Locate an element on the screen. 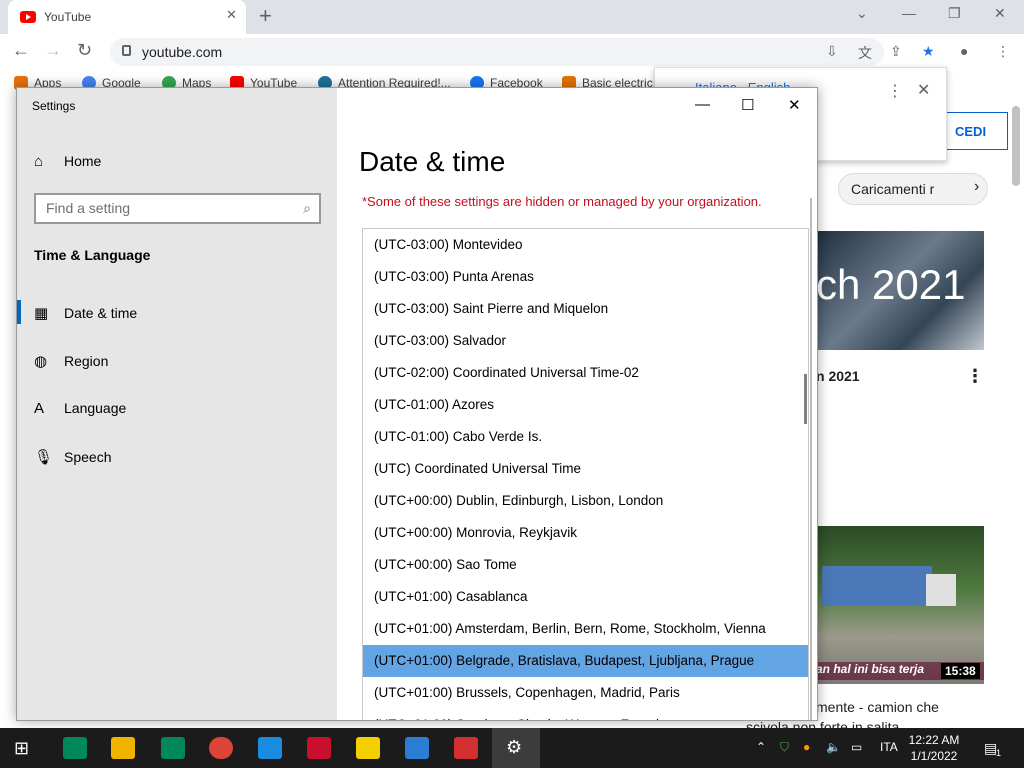 This screenshot has width=1024, height=768. language-icon: A is located at coordinates (39, 408).